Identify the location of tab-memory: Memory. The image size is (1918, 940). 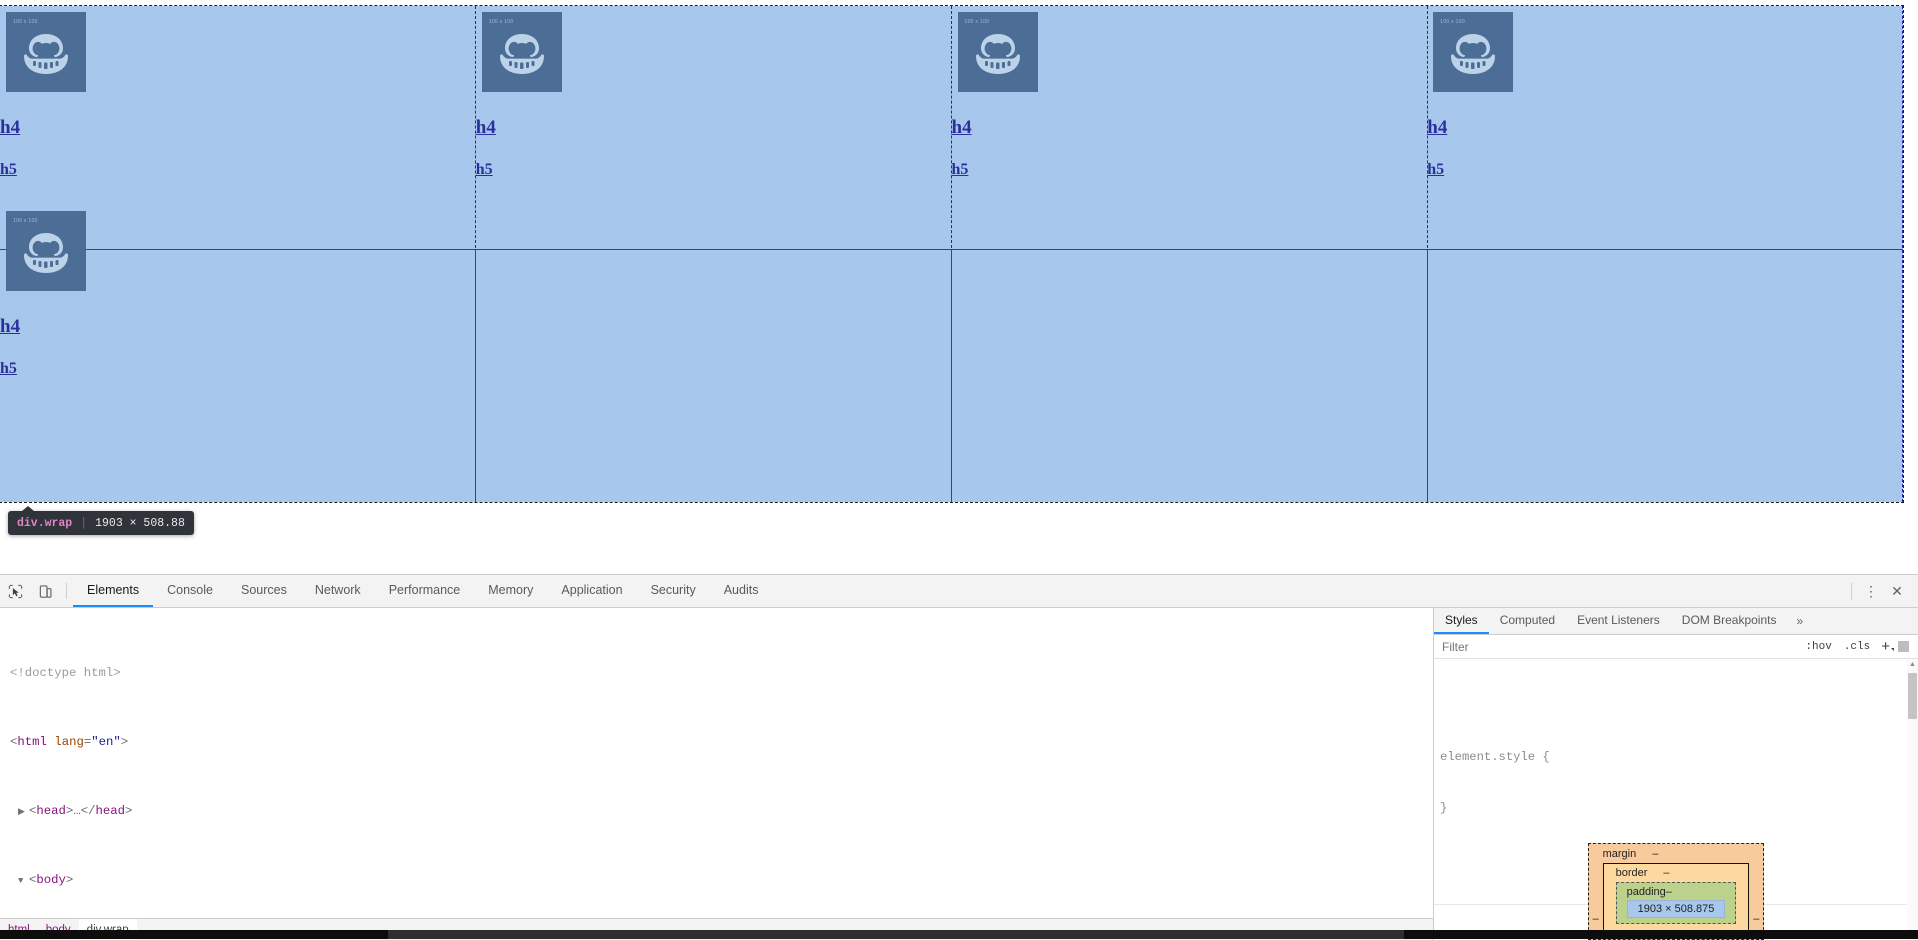
(510, 591).